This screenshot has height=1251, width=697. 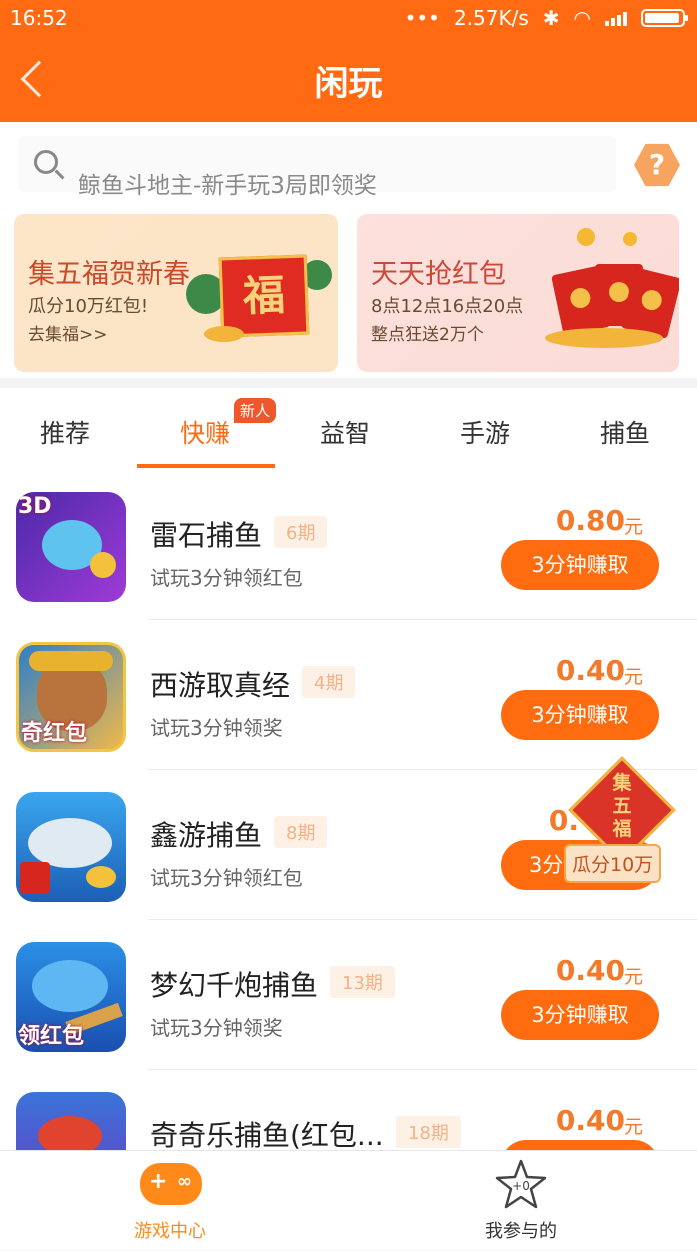 I want to click on search-placeholder: 鲸鱼斗地主-新手玩3局即领奖, so click(x=227, y=186).